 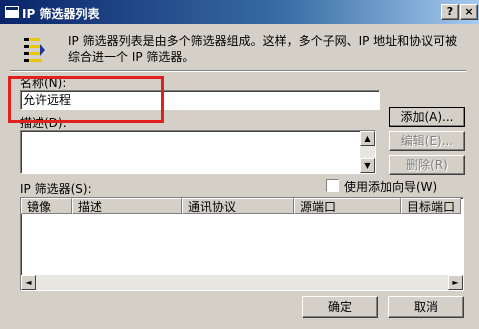 I want to click on description-scrollbar: ▲ ▼, so click(x=367, y=152).